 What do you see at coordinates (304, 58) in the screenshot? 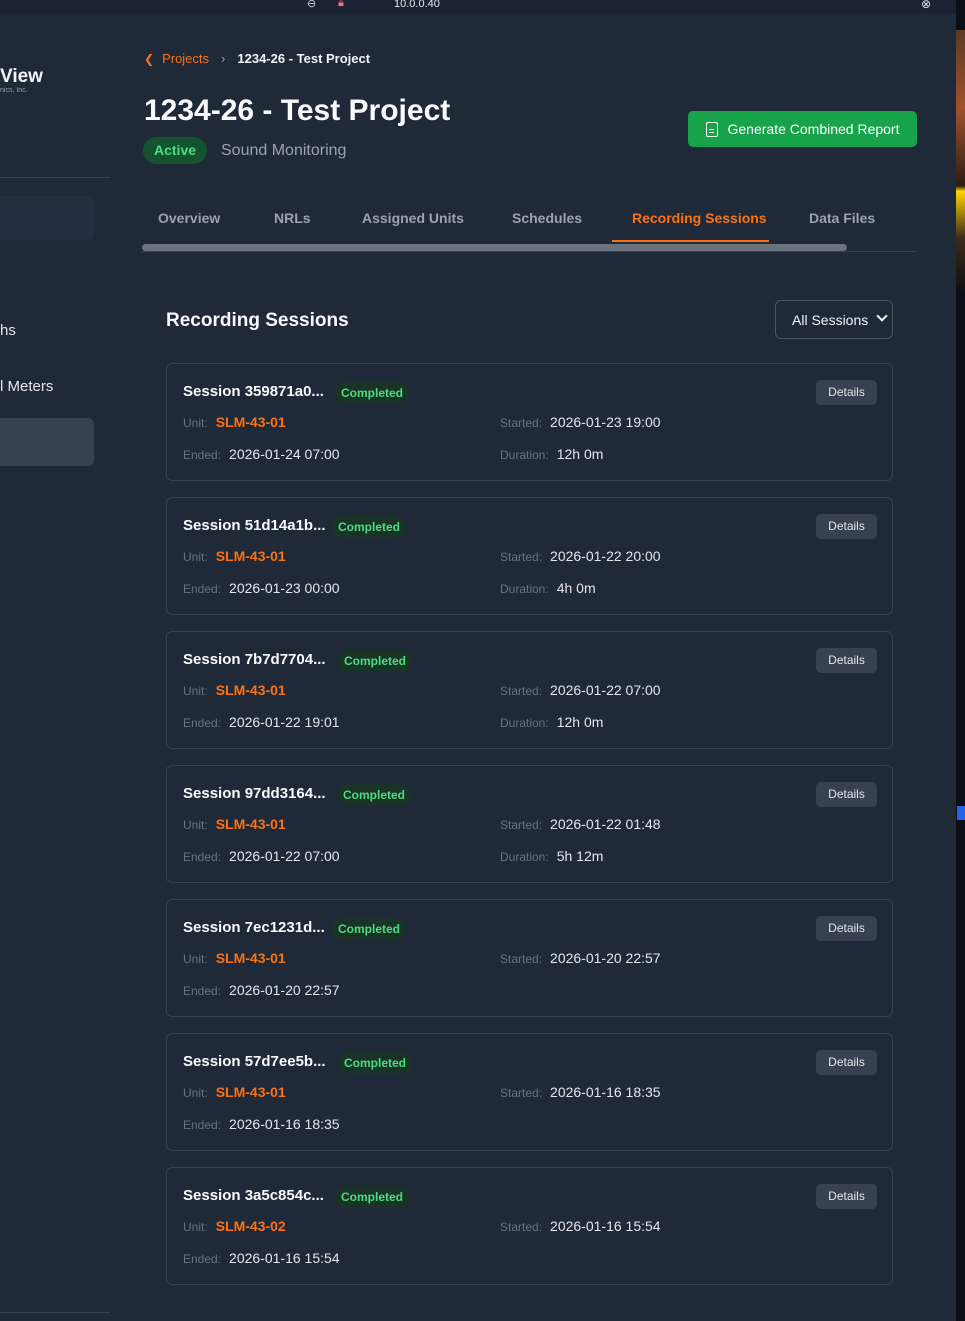
I see `breadcrumb-current: 1234-26 - Test Project` at bounding box center [304, 58].